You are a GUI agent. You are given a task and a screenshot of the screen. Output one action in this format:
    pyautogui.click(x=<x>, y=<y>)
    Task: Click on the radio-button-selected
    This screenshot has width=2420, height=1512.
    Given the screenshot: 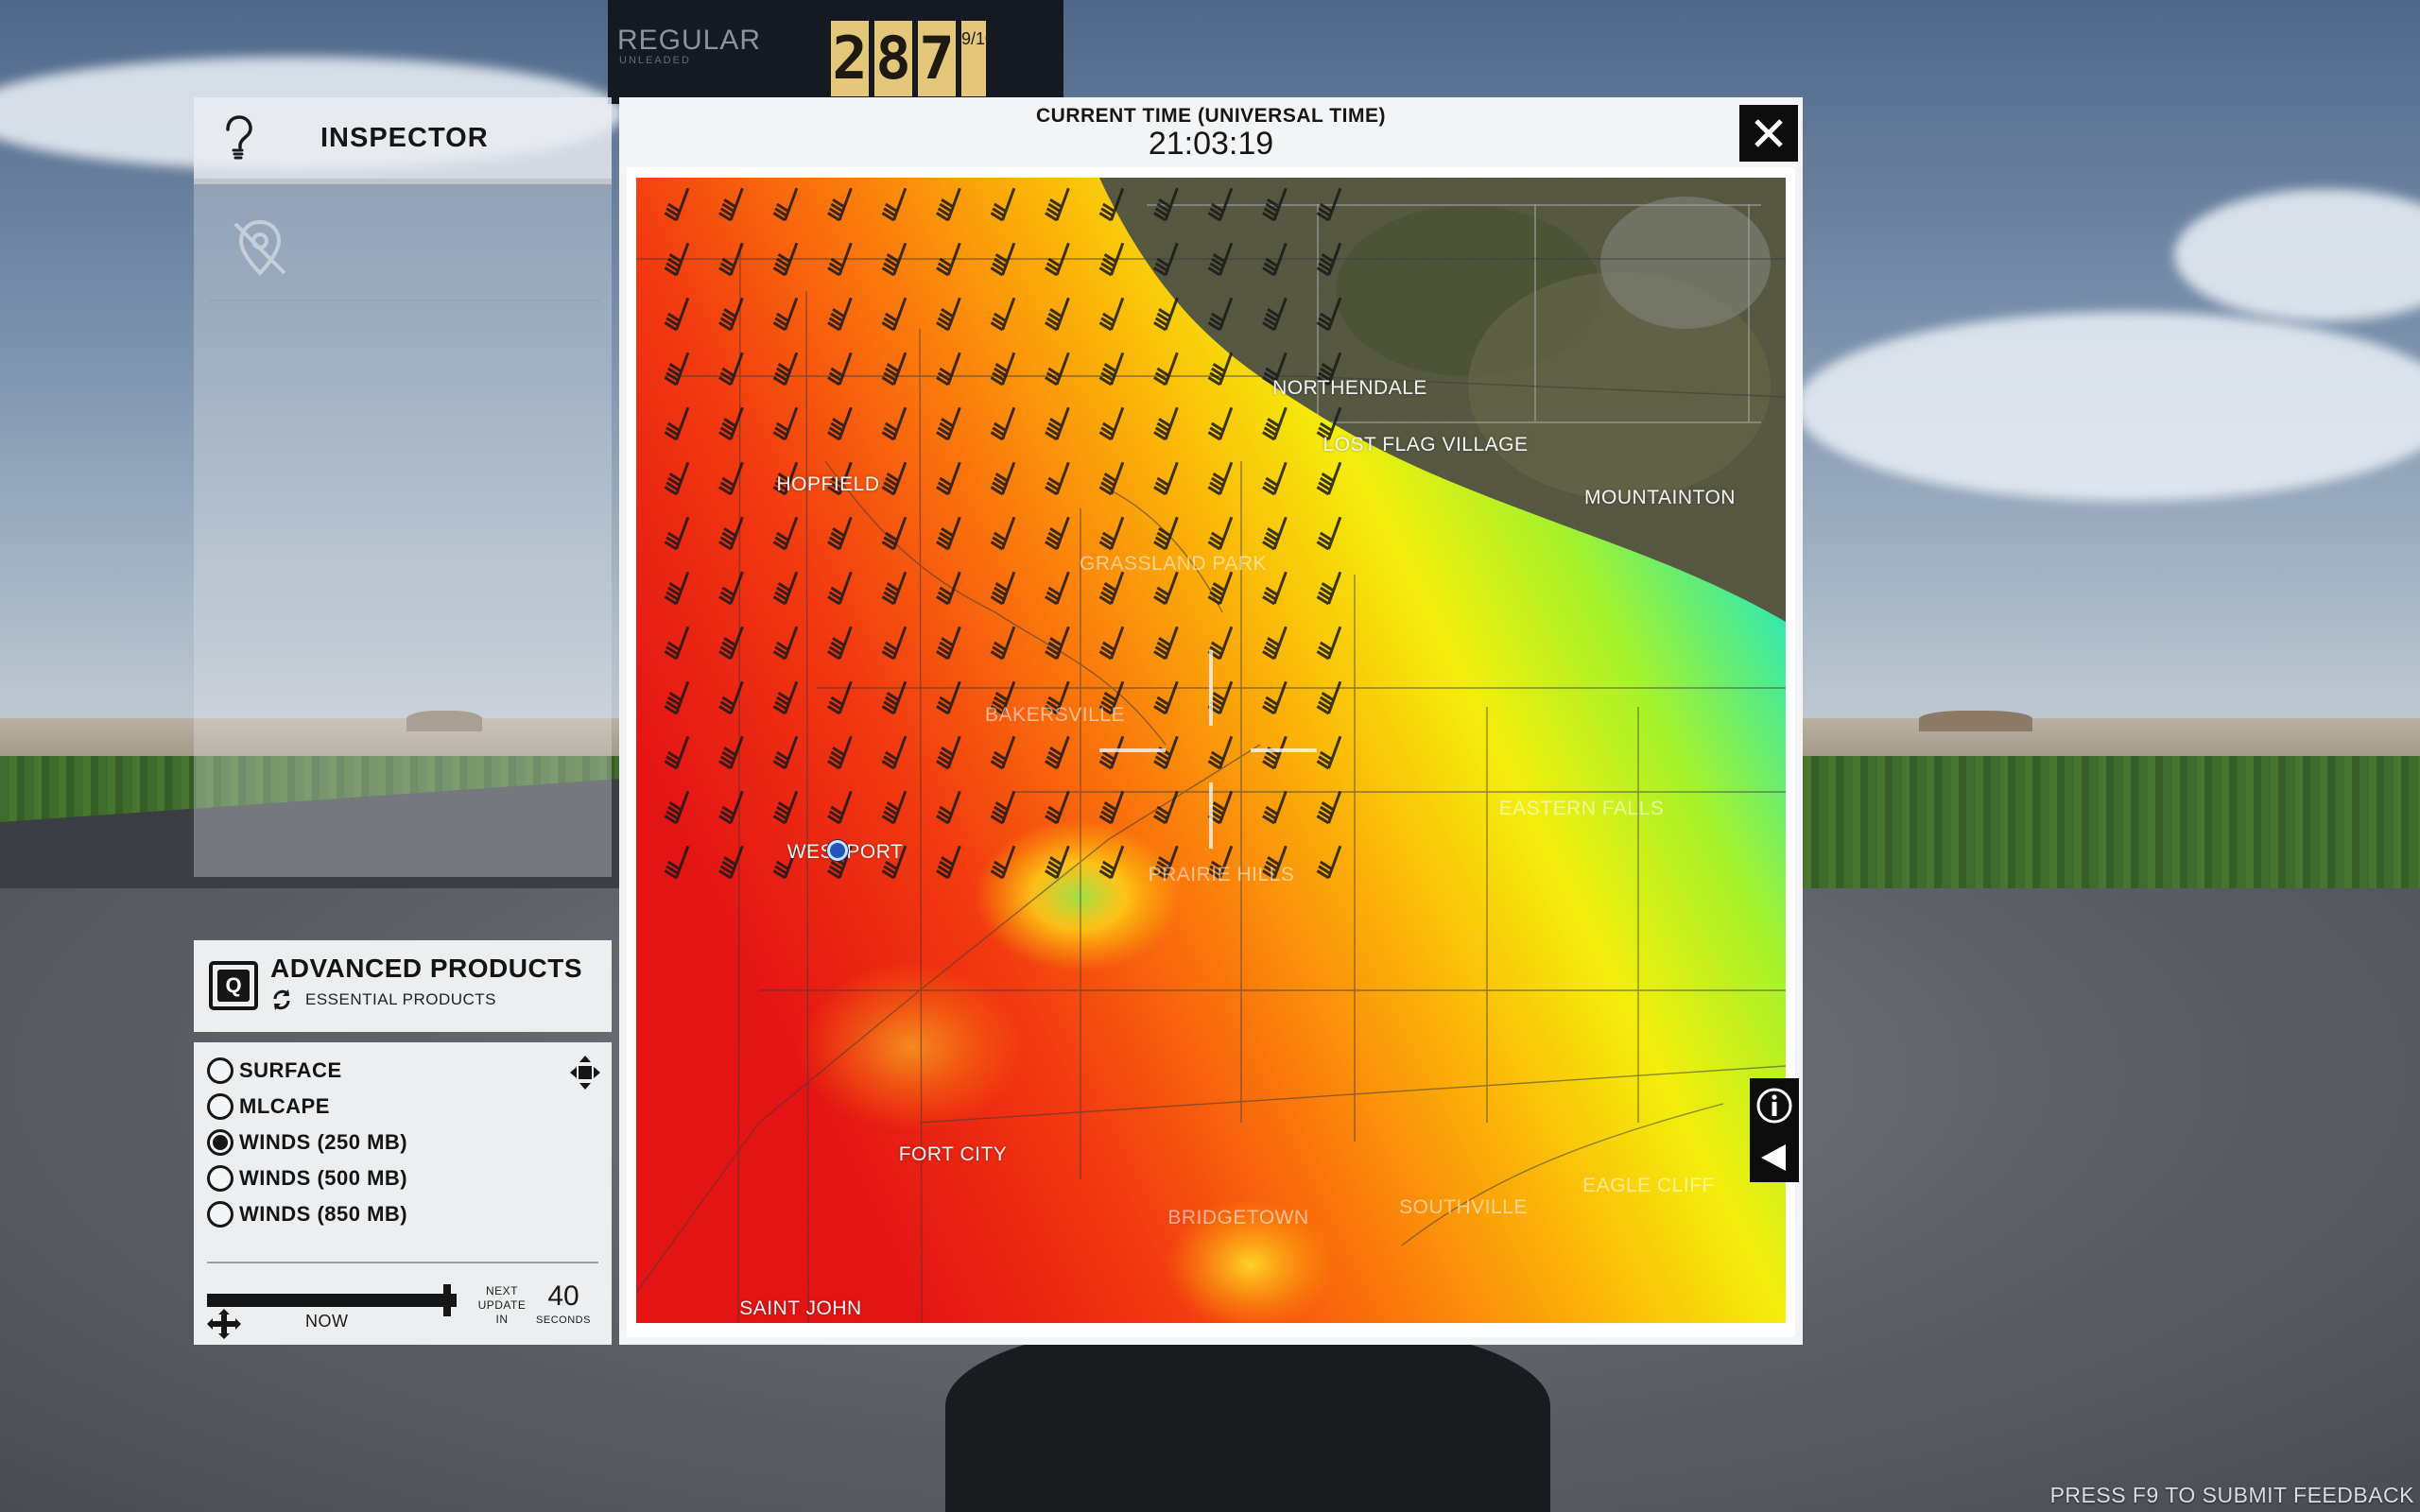 What is the action you would take?
    pyautogui.click(x=220, y=1142)
    